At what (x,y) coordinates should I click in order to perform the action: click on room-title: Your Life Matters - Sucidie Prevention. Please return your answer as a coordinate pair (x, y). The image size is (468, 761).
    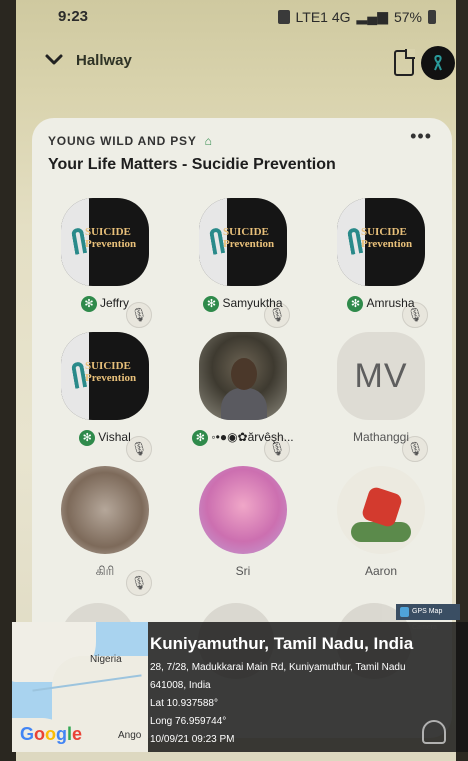
    Looking at the image, I should click on (192, 164).